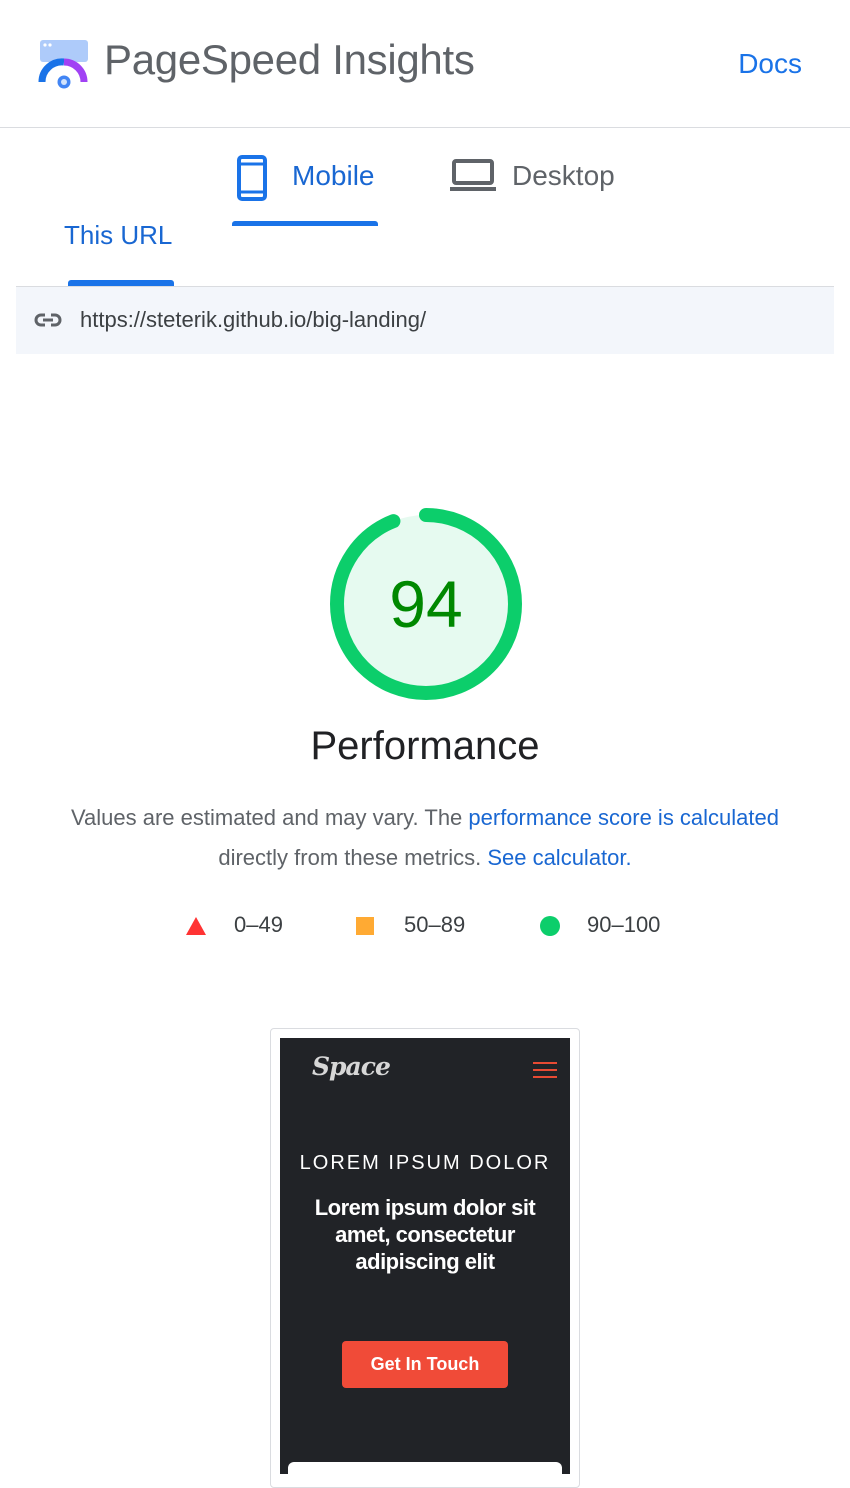 The image size is (850, 1488). Describe the element at coordinates (353, 857) in the screenshot. I see `description-text-2: directly from these metrics.` at that location.